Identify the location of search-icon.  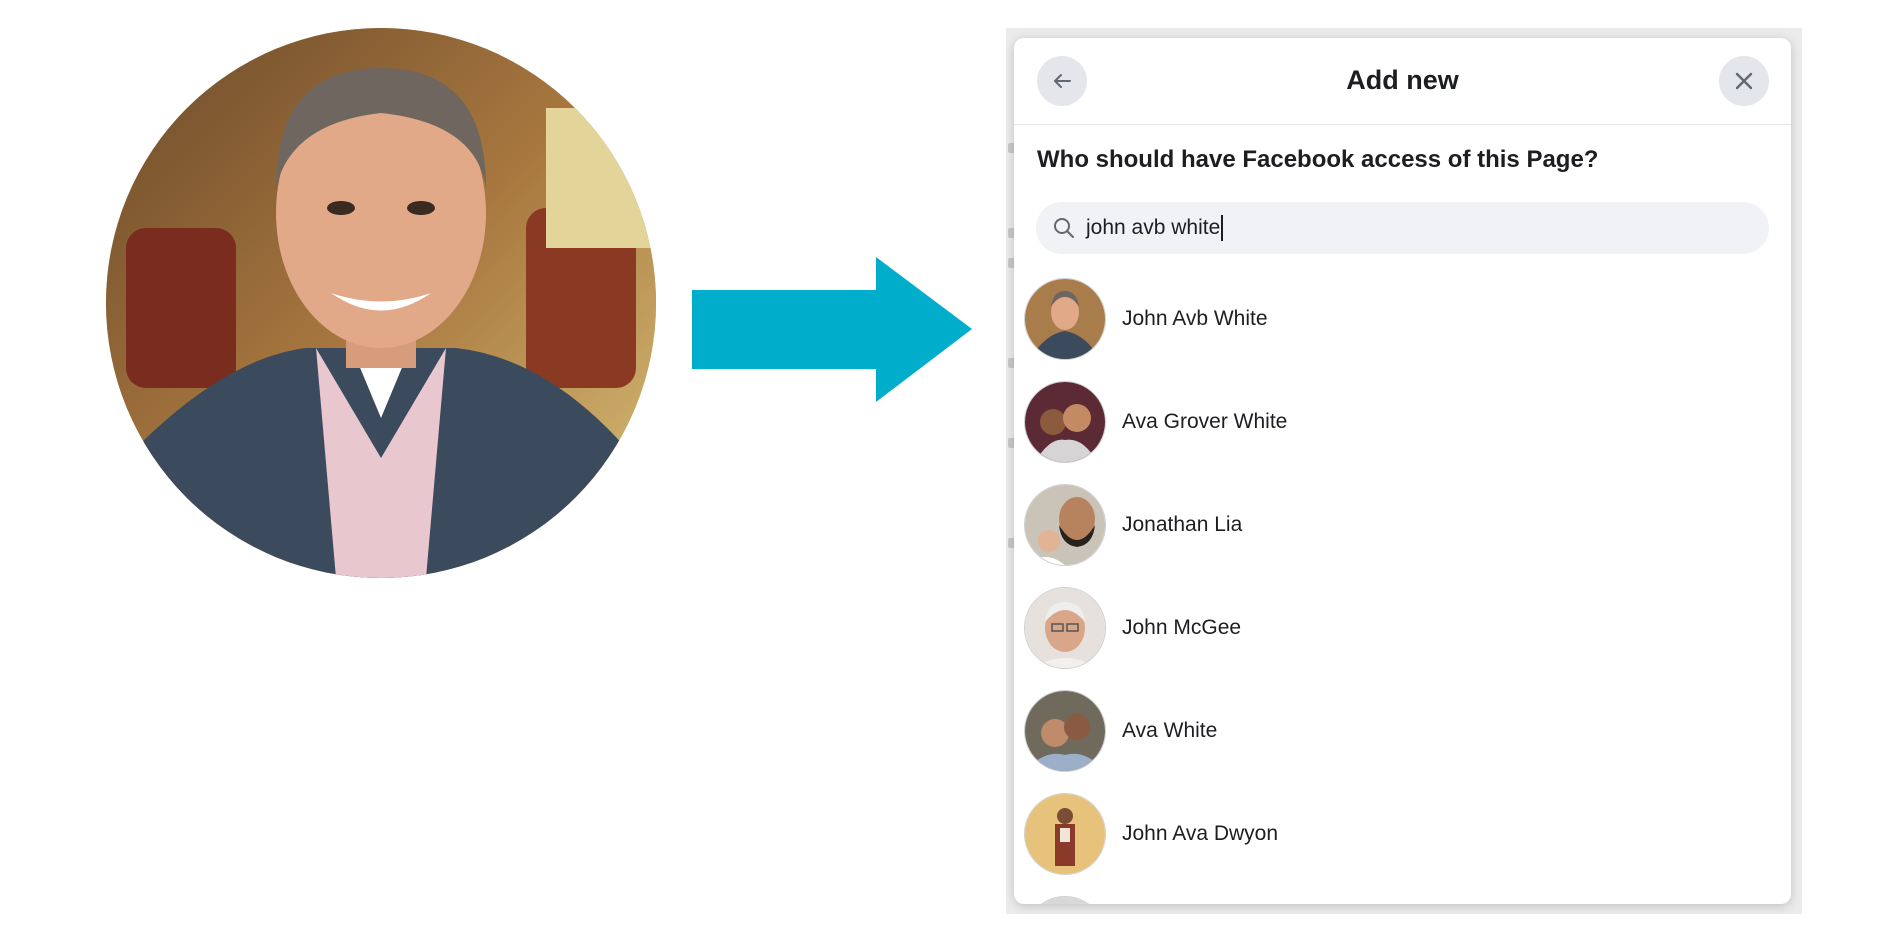
(1065, 228).